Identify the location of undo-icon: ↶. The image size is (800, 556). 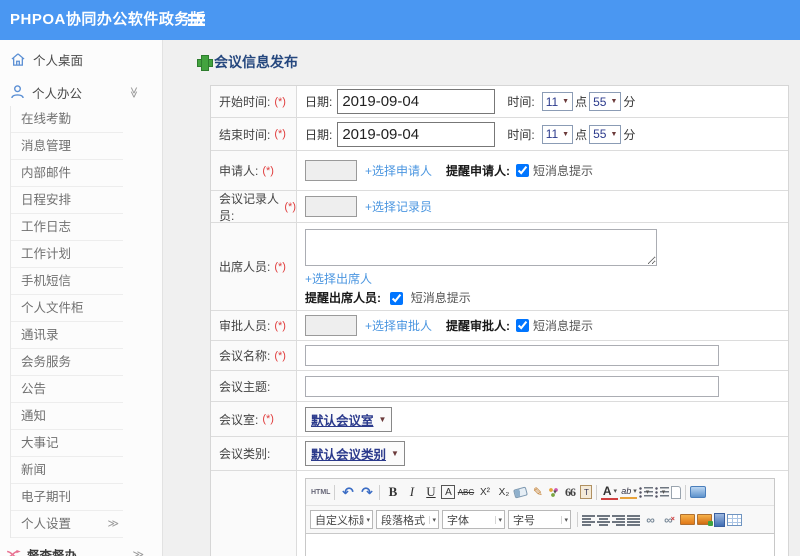
(347, 492).